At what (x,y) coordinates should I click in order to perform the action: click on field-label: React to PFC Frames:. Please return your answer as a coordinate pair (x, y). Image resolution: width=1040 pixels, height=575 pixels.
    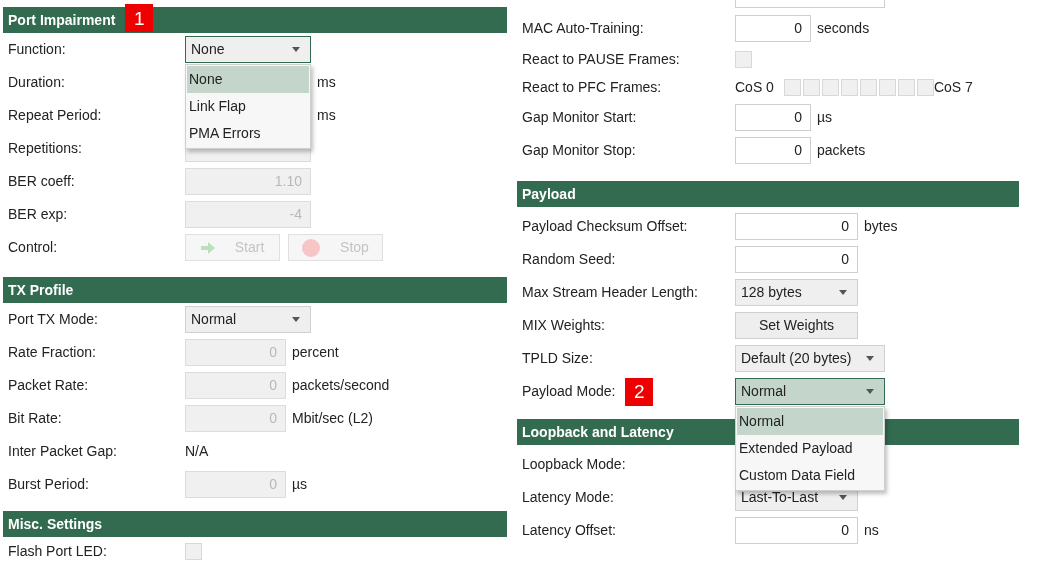
    Looking at the image, I should click on (592, 87).